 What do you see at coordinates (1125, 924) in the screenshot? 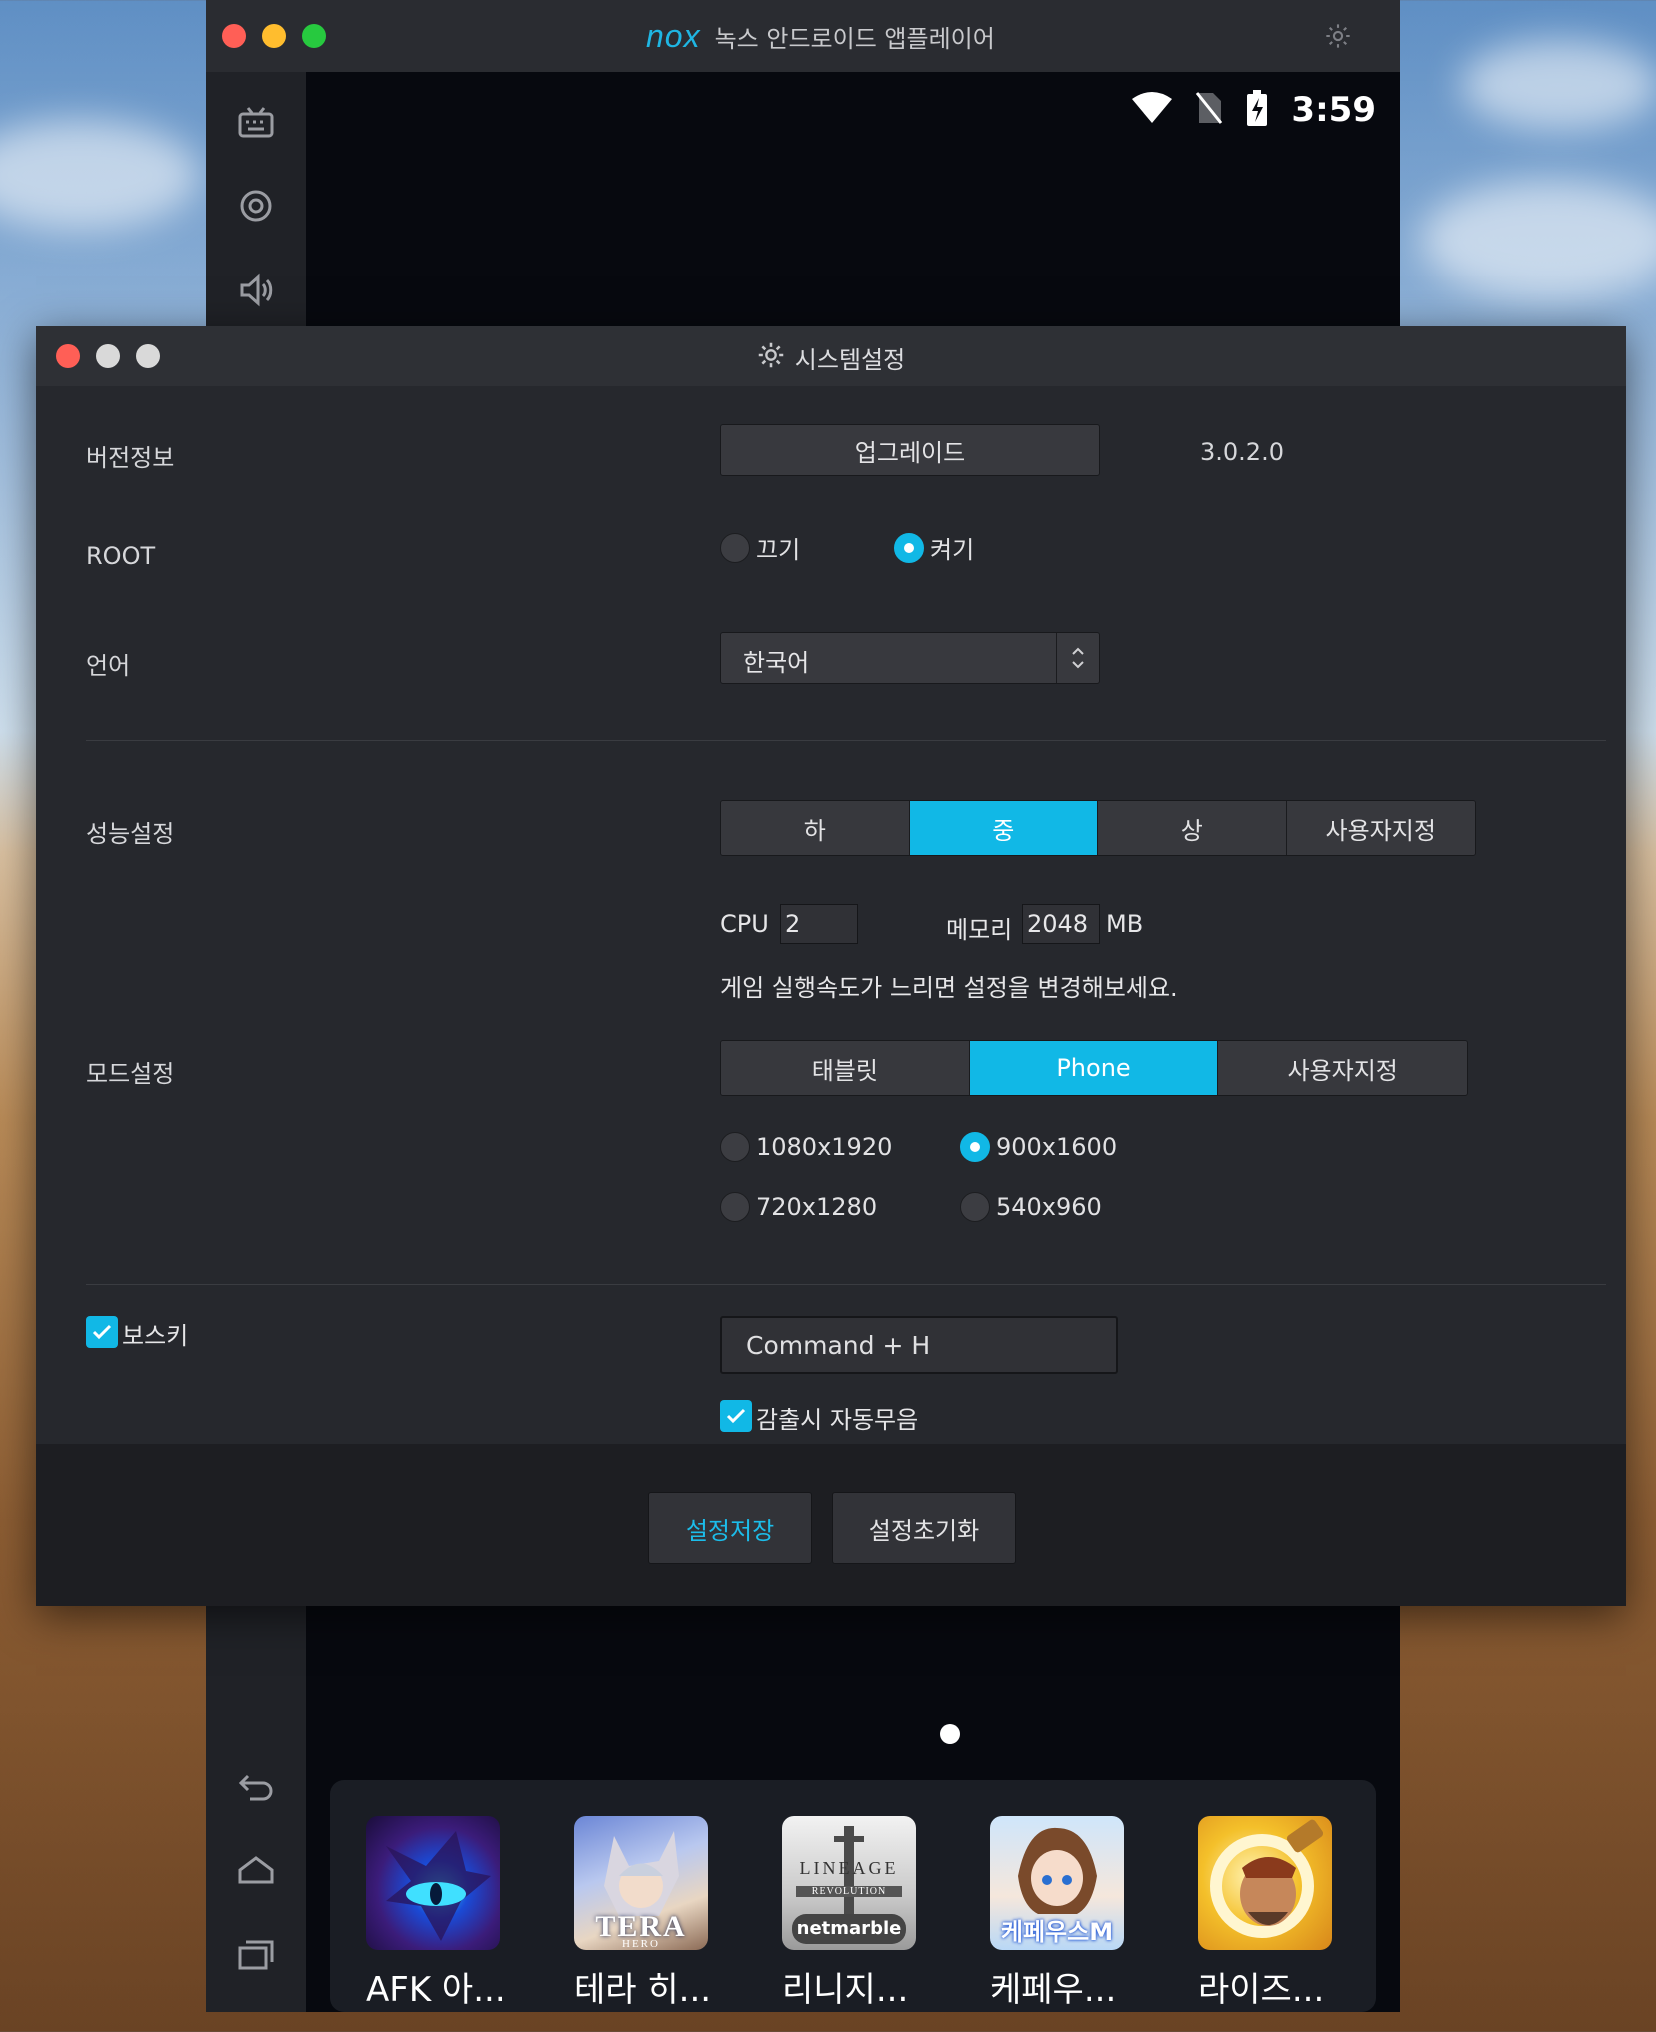
I see `memory-unit: MB` at bounding box center [1125, 924].